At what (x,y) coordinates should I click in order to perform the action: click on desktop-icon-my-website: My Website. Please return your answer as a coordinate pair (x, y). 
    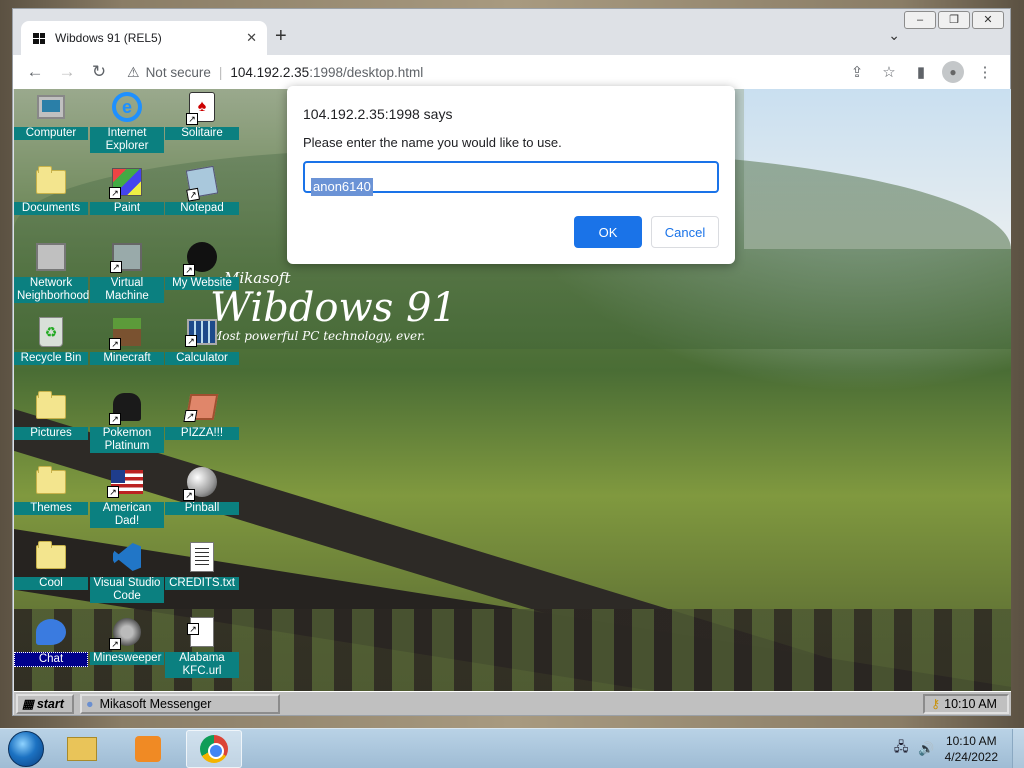
    Looking at the image, I should click on (202, 265).